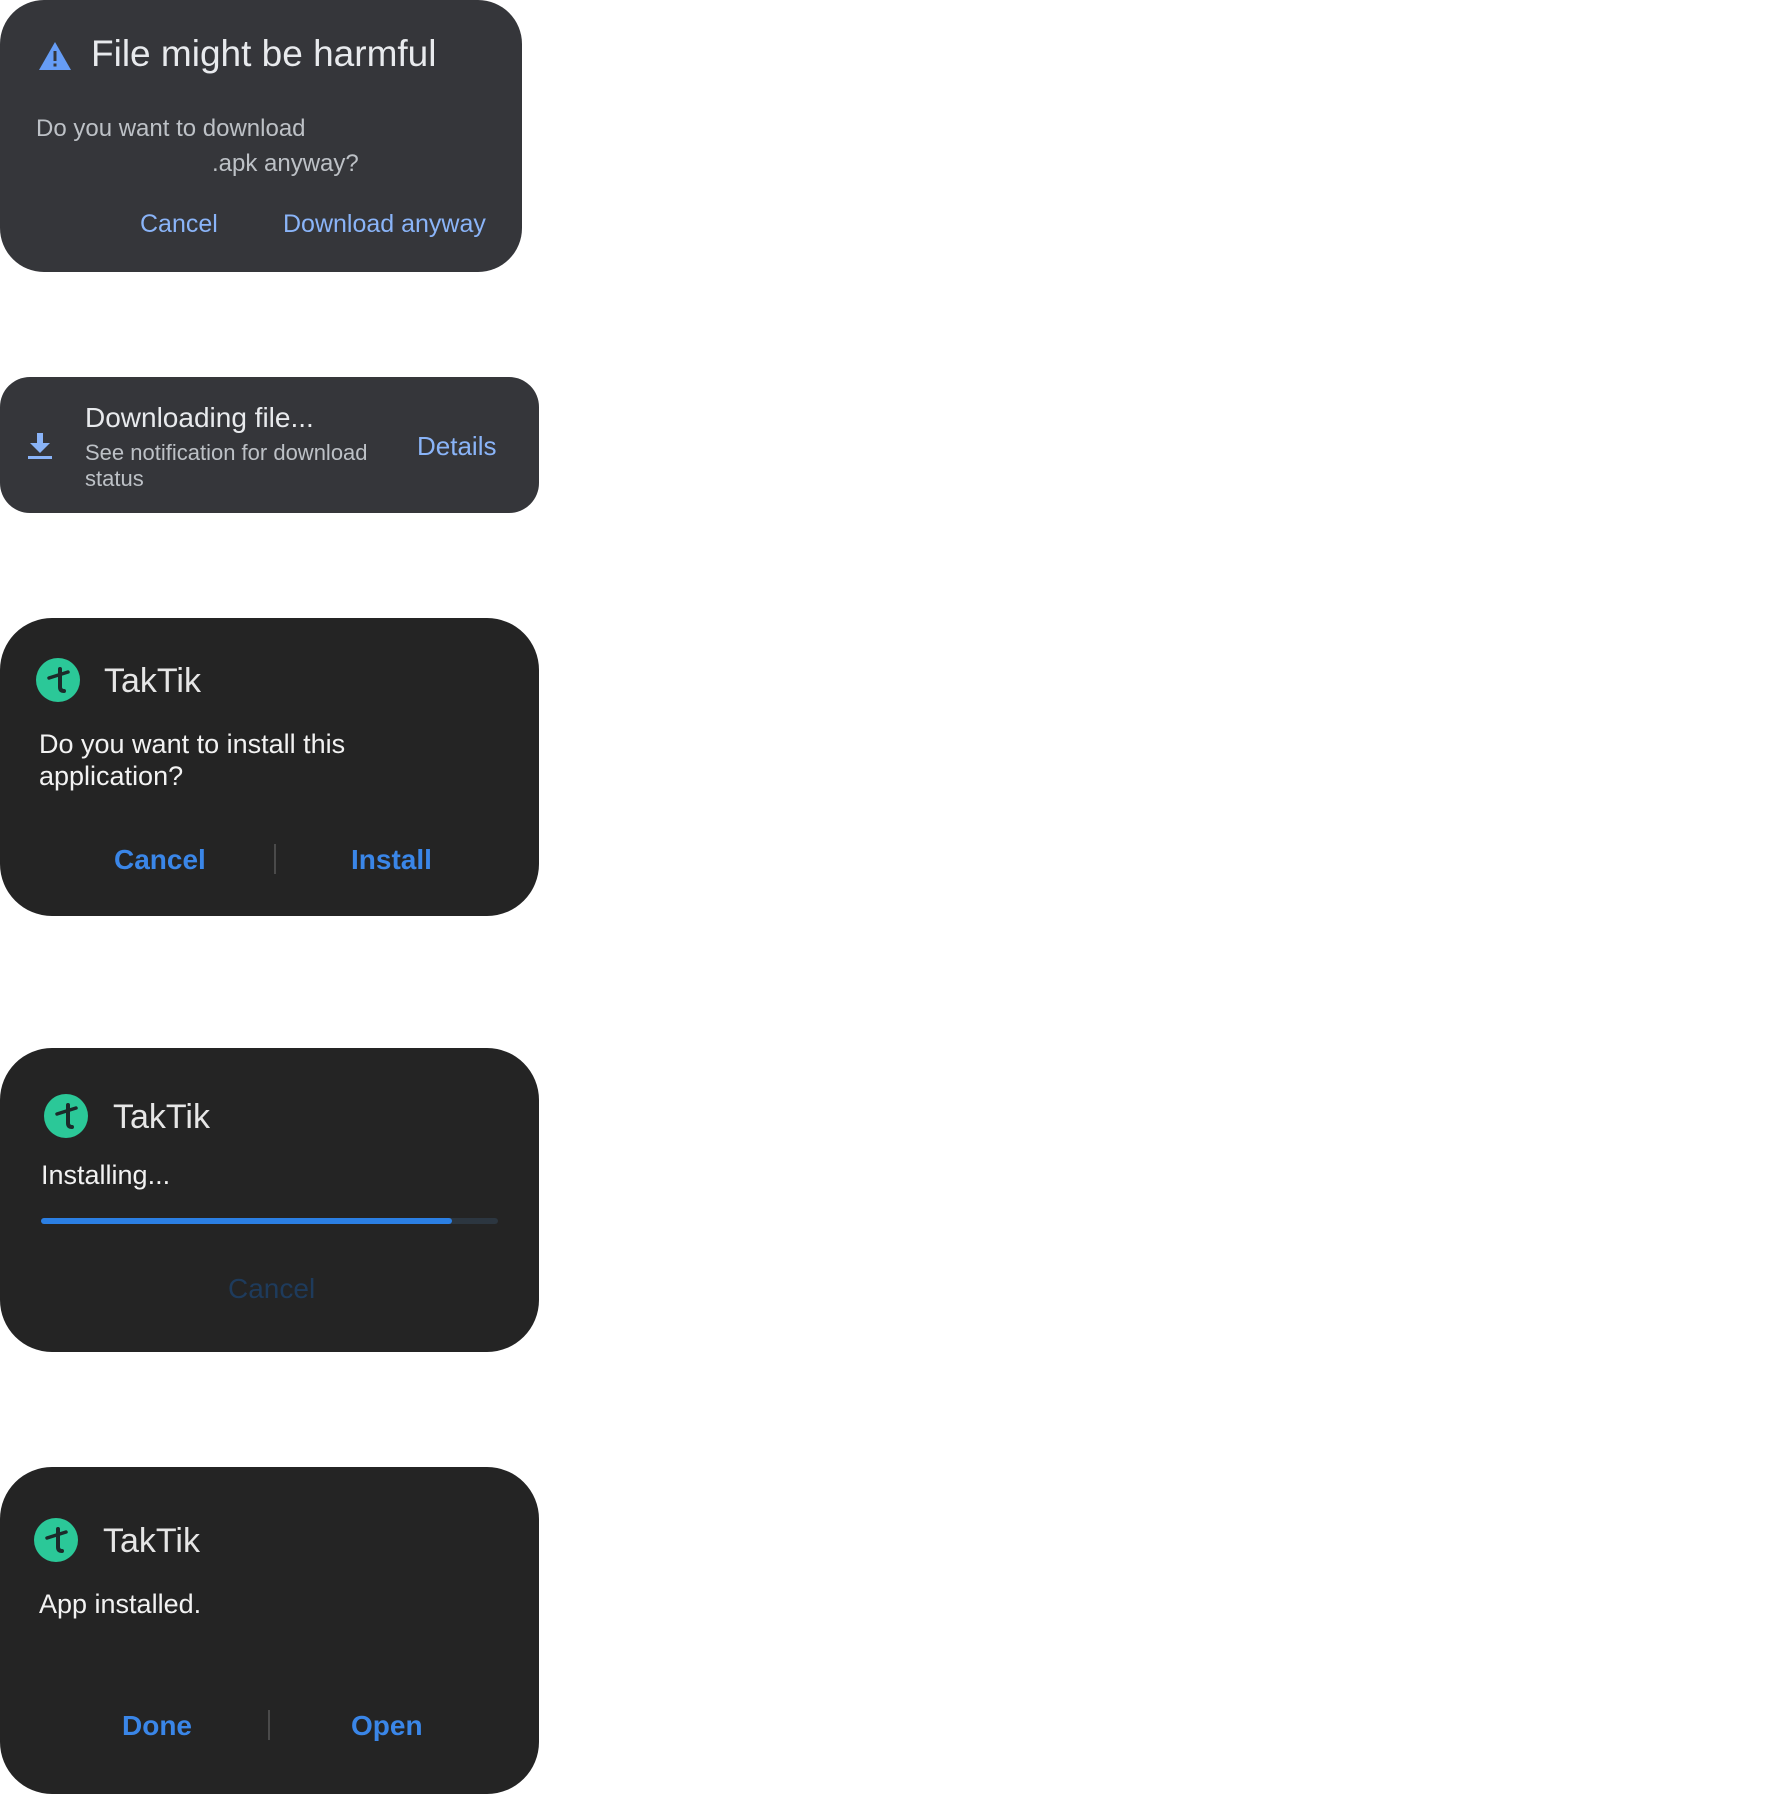 Image resolution: width=1771 pixels, height=1794 pixels. I want to click on install-button: Install, so click(391, 860).